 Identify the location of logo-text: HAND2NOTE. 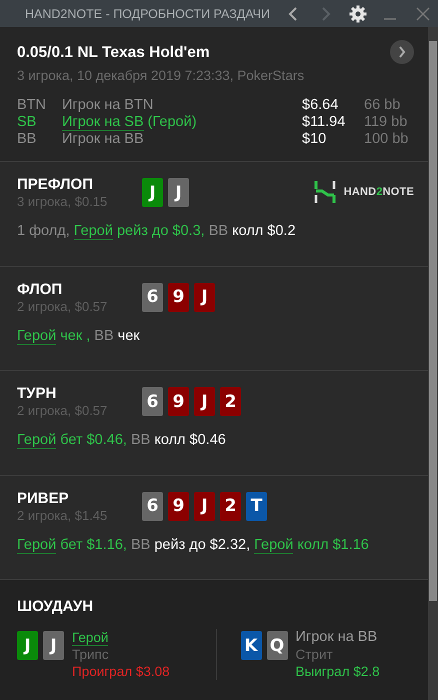
(379, 192).